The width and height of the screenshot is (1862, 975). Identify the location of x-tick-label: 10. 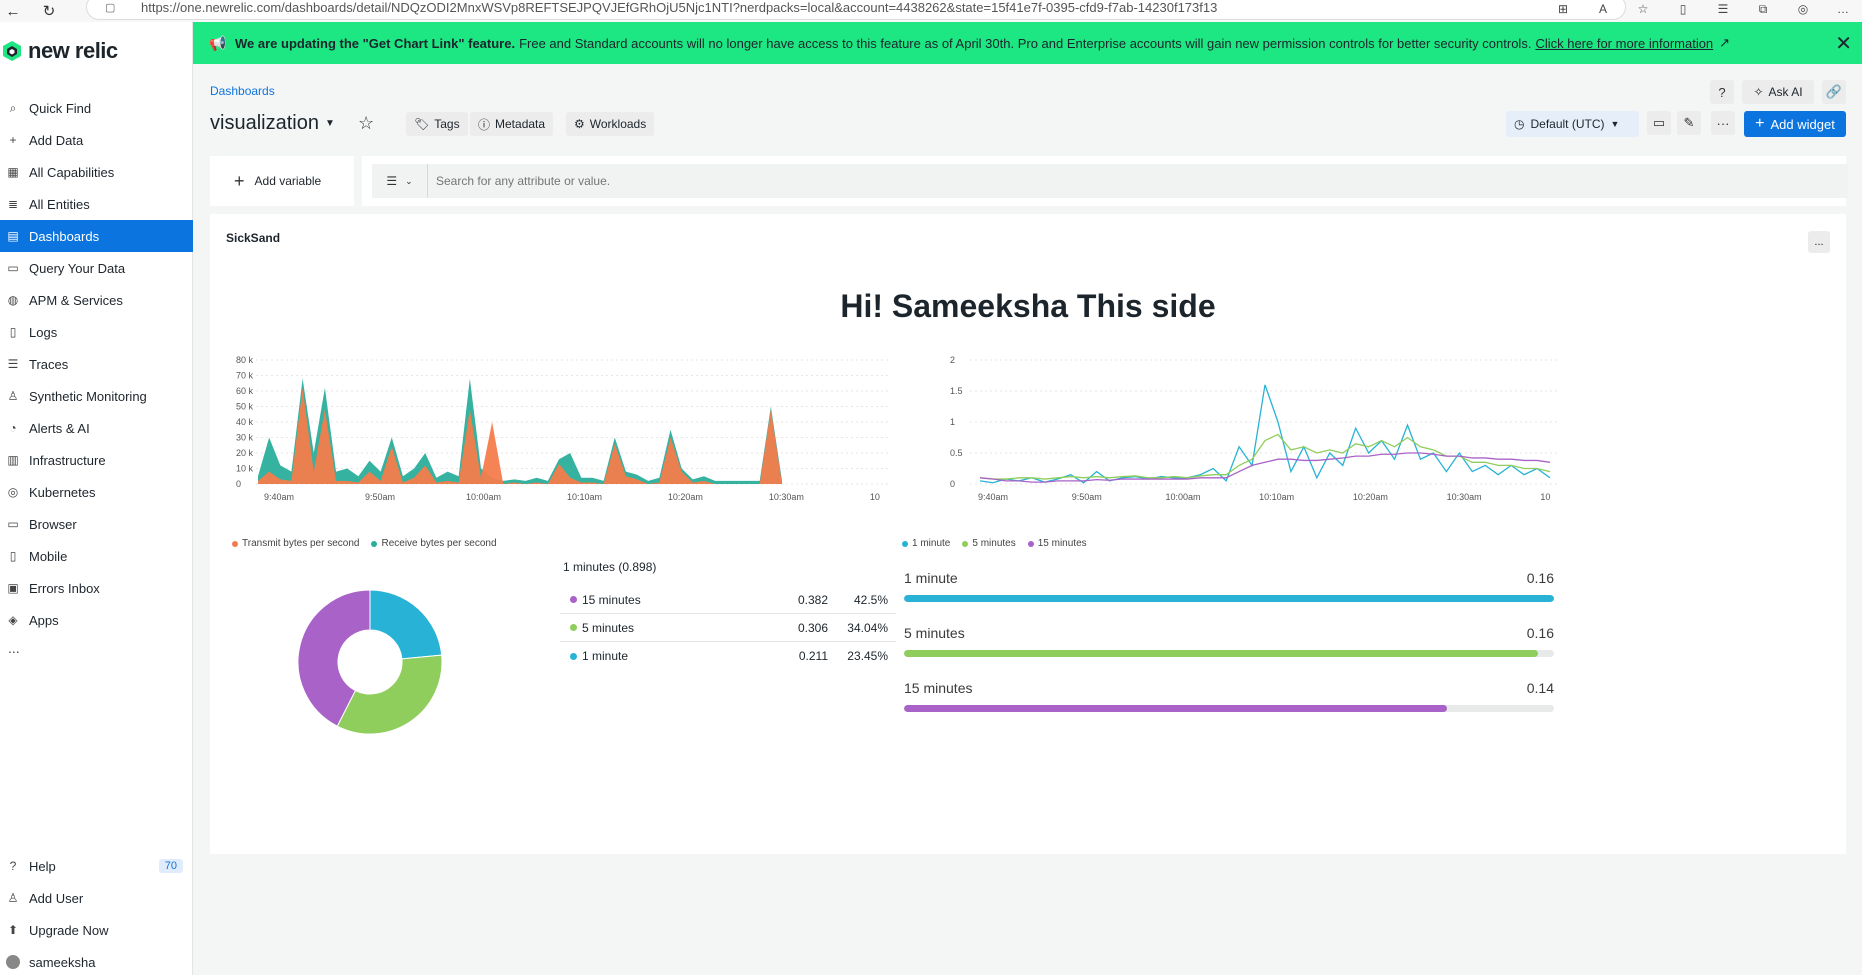
(1545, 497).